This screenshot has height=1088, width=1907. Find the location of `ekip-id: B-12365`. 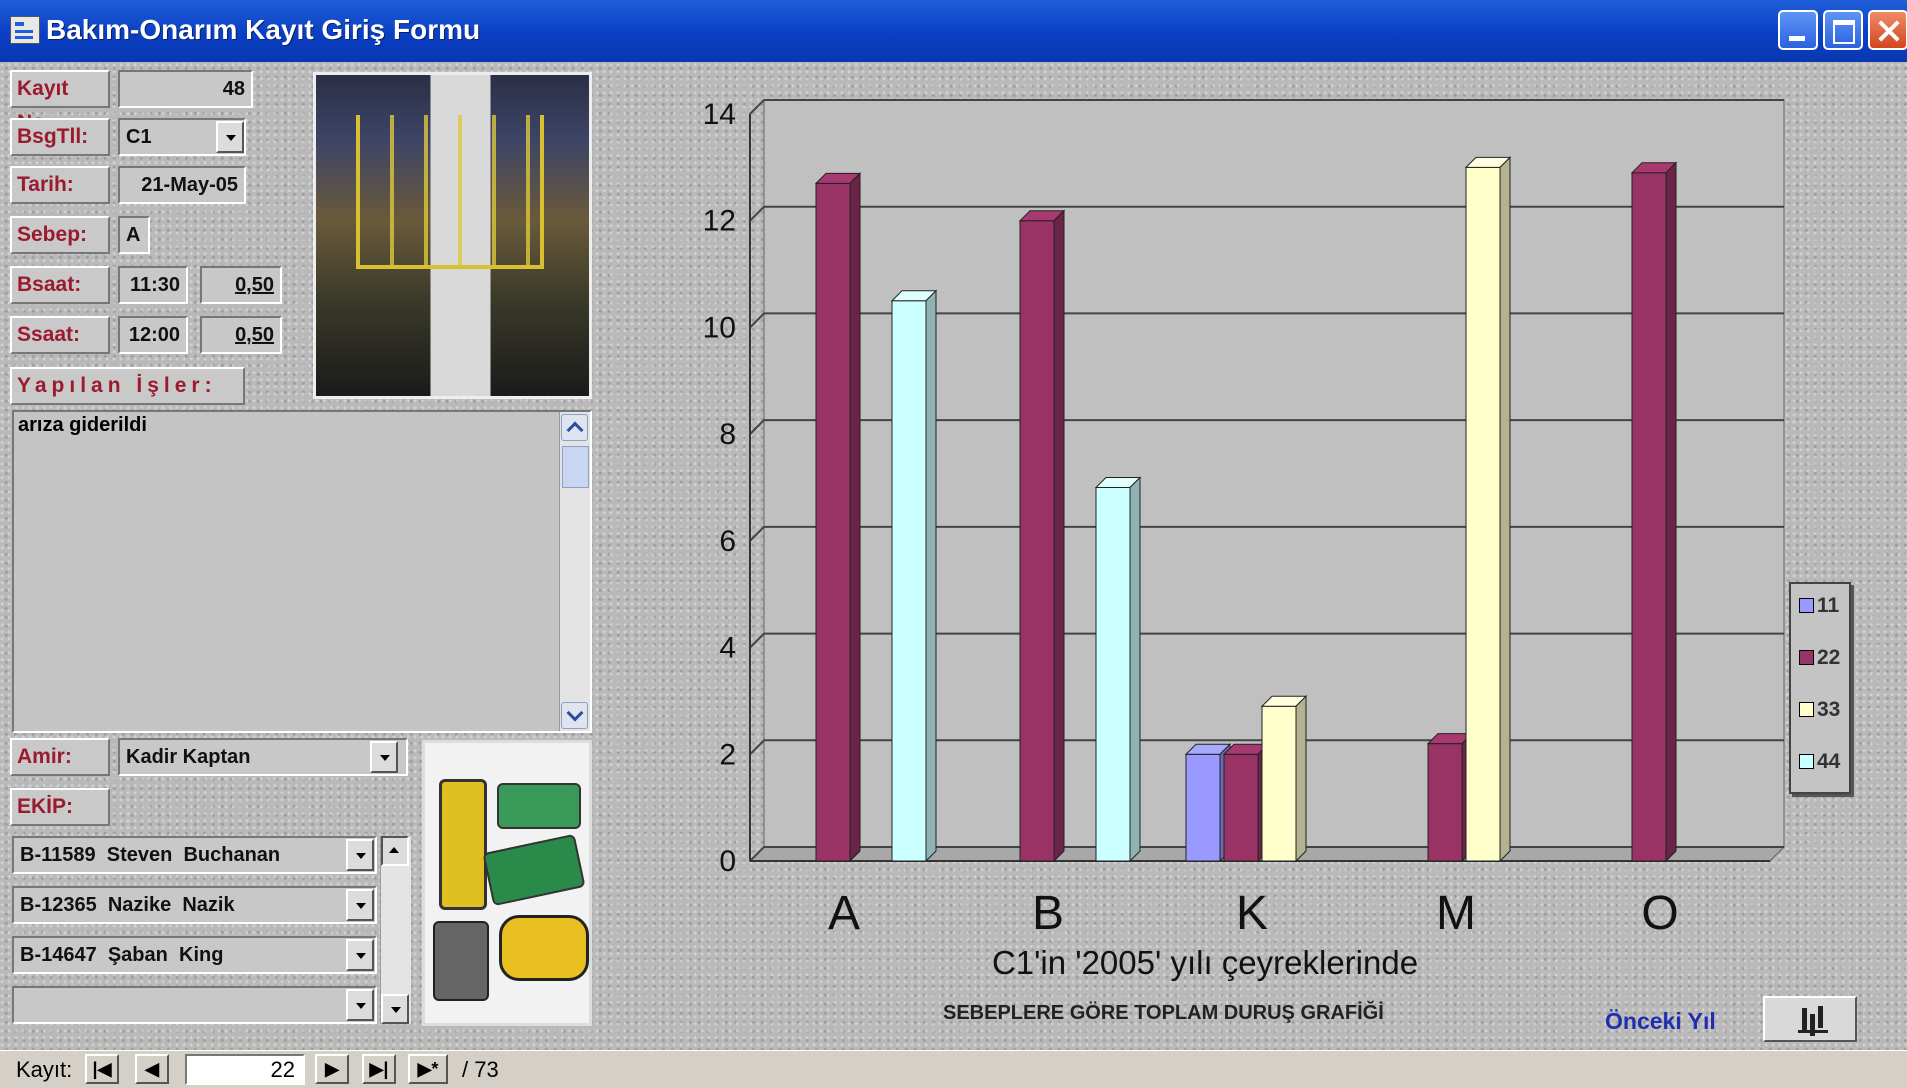

ekip-id: B-12365 is located at coordinates (58, 905).